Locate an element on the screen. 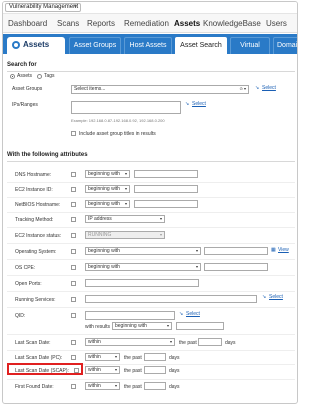  last-scan-checkbox is located at coordinates (73, 342).